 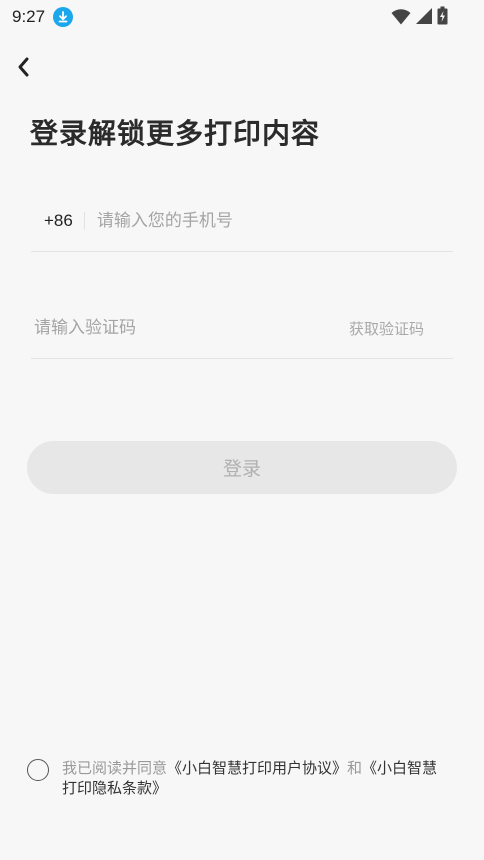 I want to click on signal-icon, so click(x=424, y=15).